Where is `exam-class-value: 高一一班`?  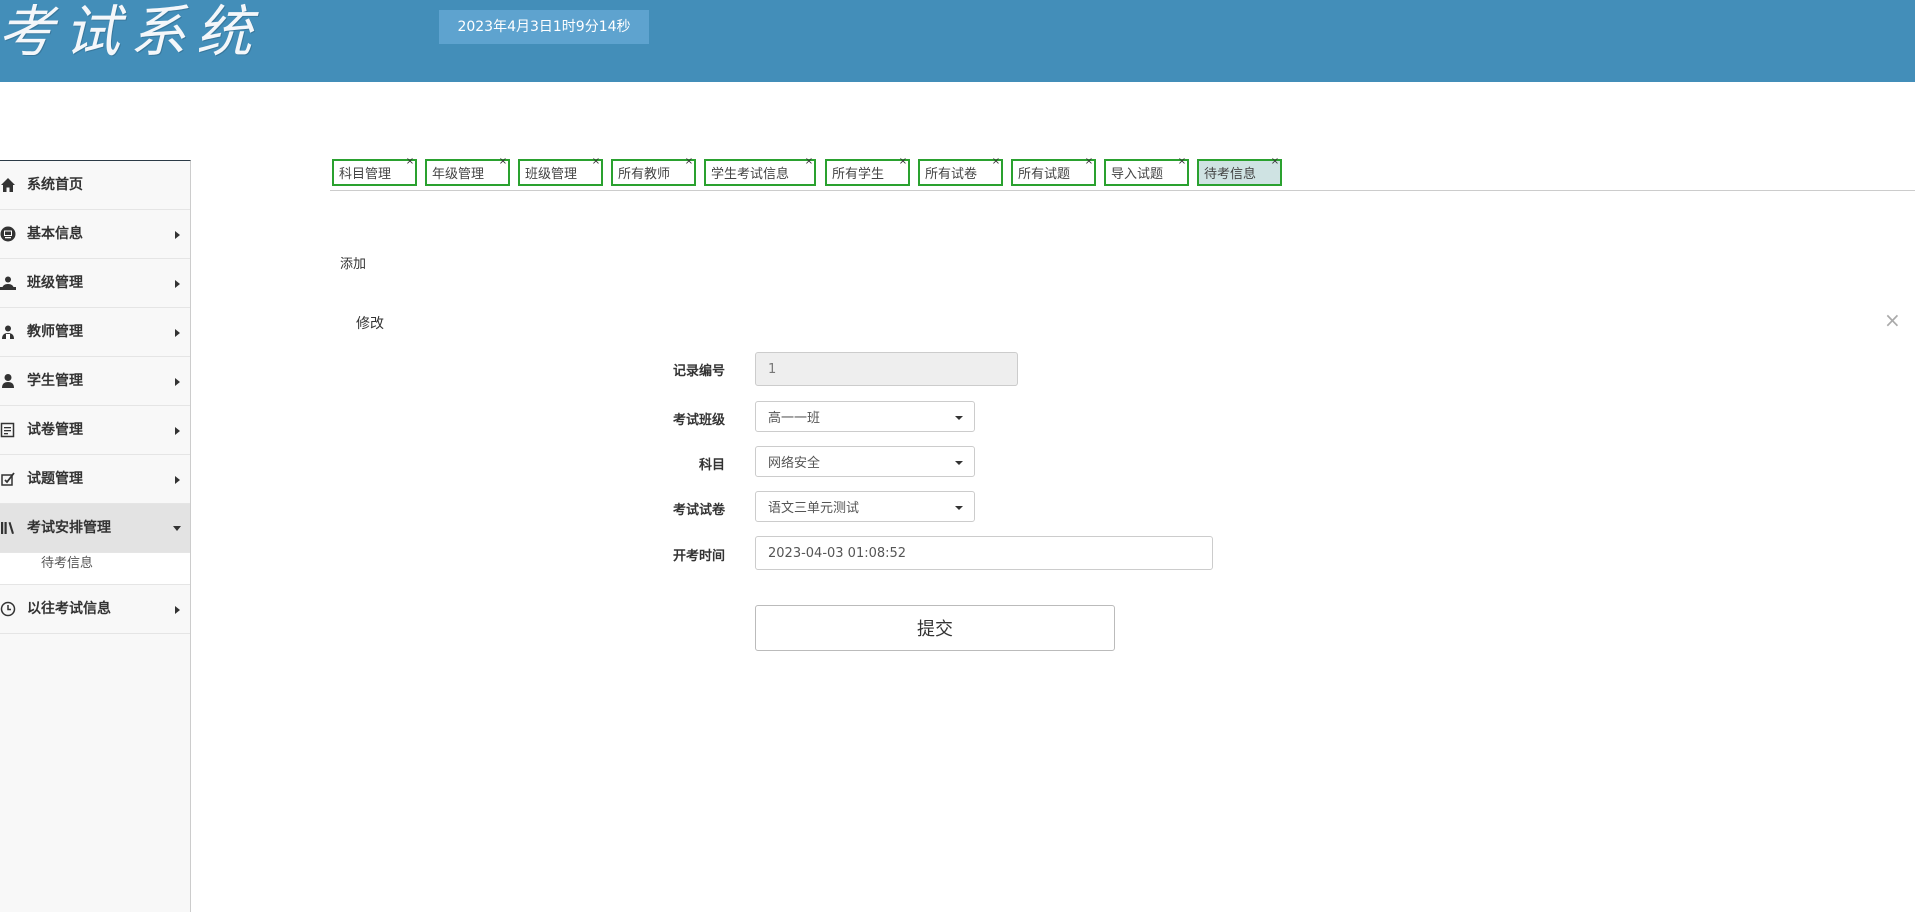
exam-class-value: 高一一班 is located at coordinates (794, 418).